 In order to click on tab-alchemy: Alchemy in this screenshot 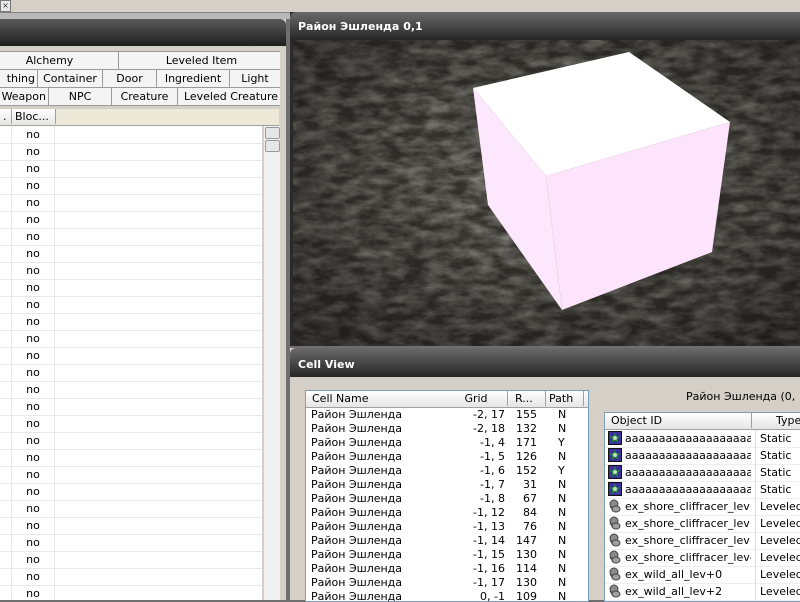, I will do `click(59, 60)`.